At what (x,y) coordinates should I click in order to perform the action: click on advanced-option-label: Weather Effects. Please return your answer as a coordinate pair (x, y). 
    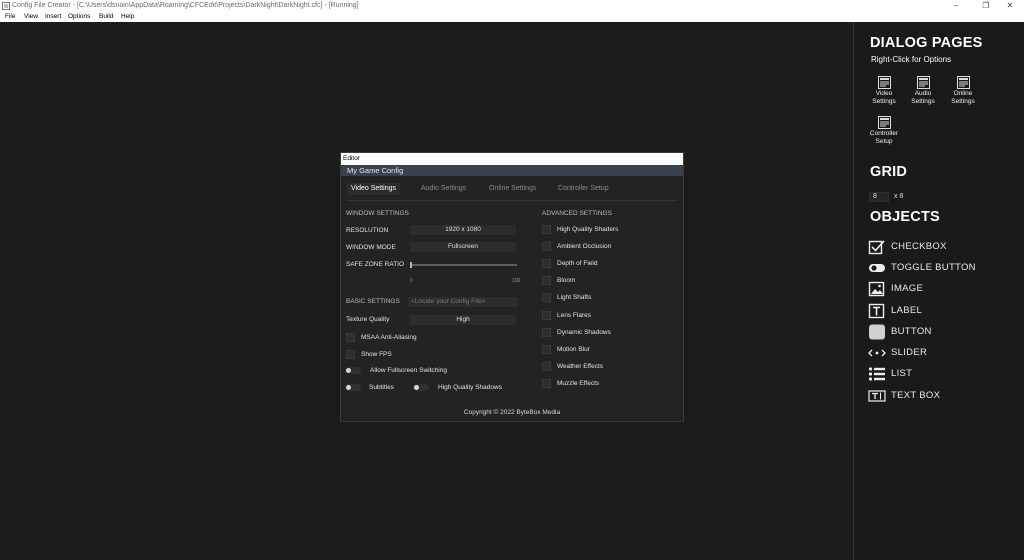
    Looking at the image, I should click on (580, 366).